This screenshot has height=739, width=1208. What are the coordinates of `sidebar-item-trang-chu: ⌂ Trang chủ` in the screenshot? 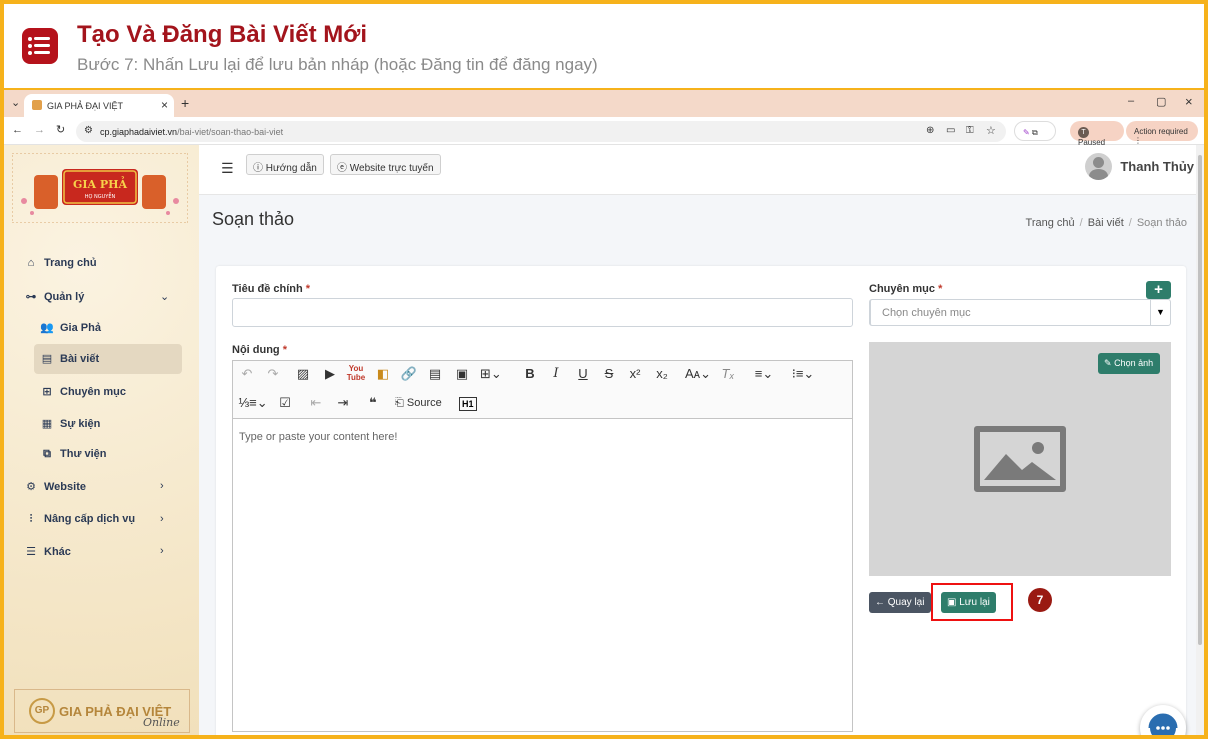 It's located at (60, 263).